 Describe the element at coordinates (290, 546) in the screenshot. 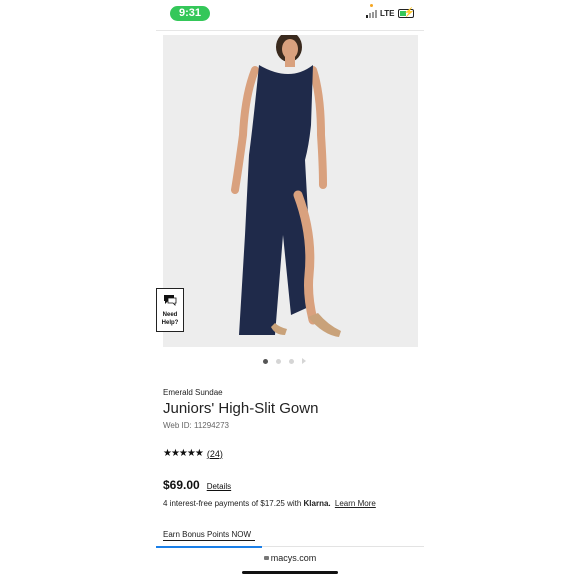

I see `page-load-progress` at that location.